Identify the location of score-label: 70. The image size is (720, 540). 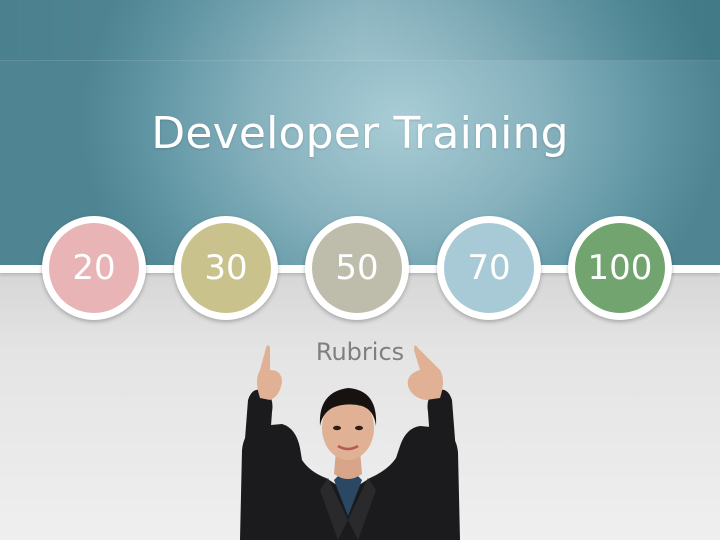
(489, 268).